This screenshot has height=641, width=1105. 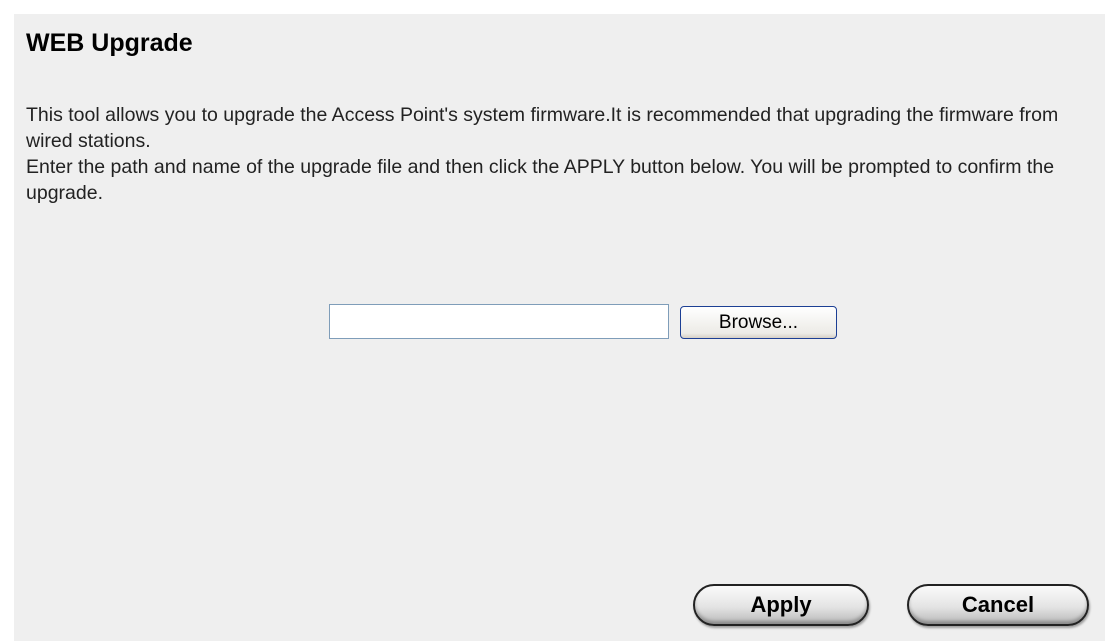 What do you see at coordinates (109, 43) in the screenshot?
I see `page-title: WEB Upgrade` at bounding box center [109, 43].